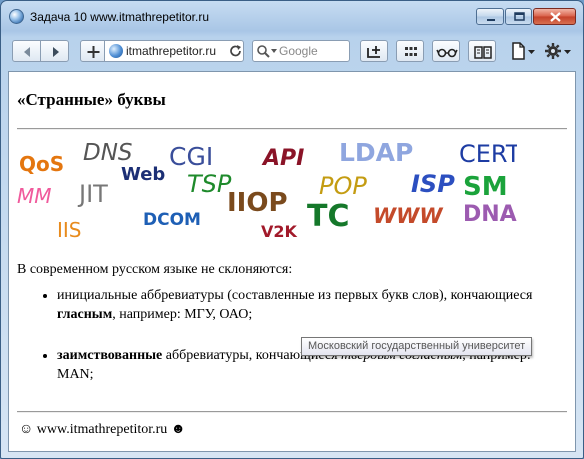 The image size is (584, 459). I want to click on forward-button, so click(54, 51).